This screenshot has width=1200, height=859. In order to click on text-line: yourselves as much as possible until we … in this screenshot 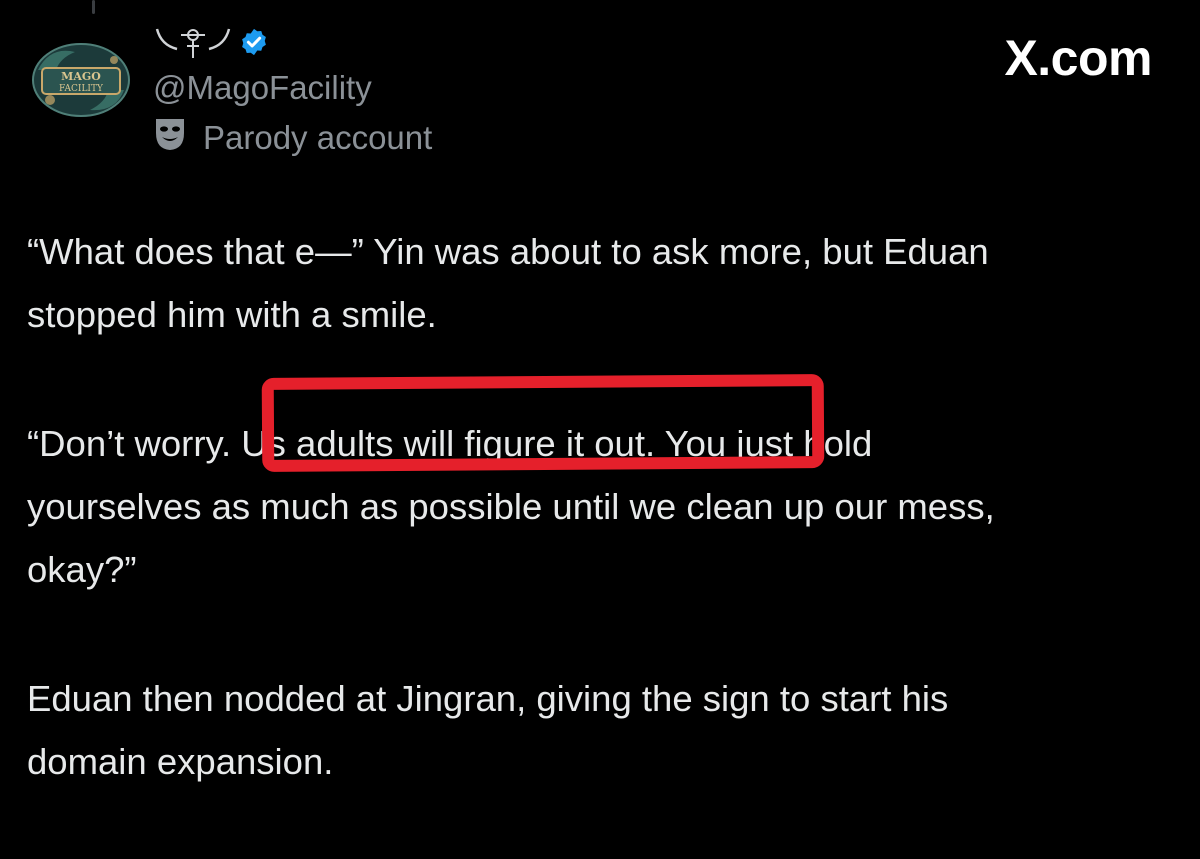, I will do `click(511, 506)`.